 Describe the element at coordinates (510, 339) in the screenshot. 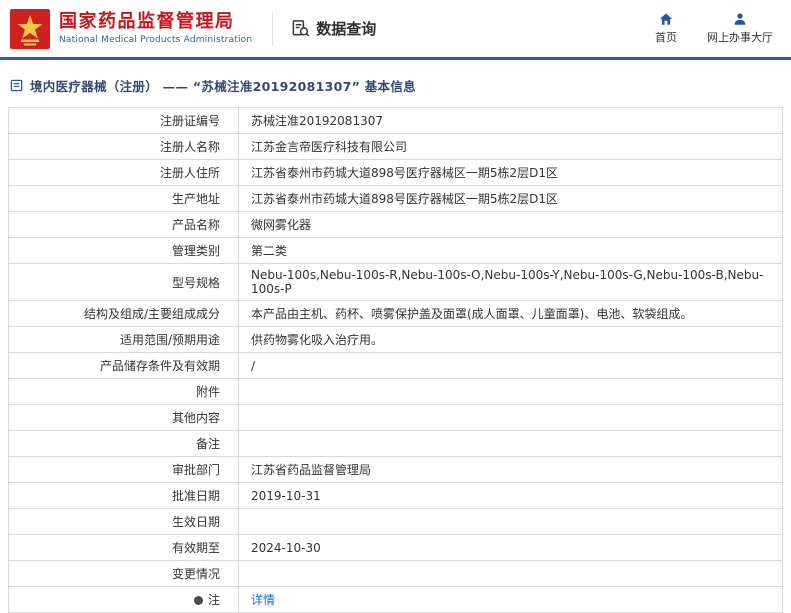

I see `field-value: 供药物雾化吸入治疗用。` at that location.